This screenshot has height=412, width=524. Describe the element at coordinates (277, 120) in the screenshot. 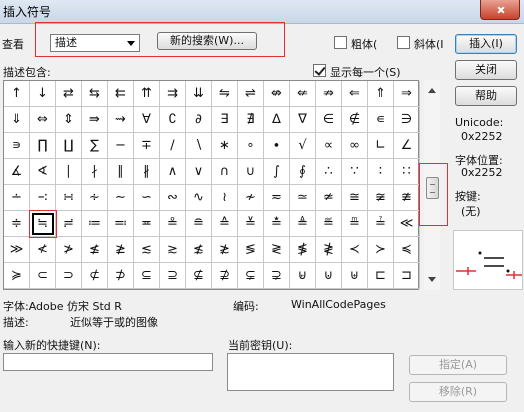

I see `symbol-cell: ∆` at that location.